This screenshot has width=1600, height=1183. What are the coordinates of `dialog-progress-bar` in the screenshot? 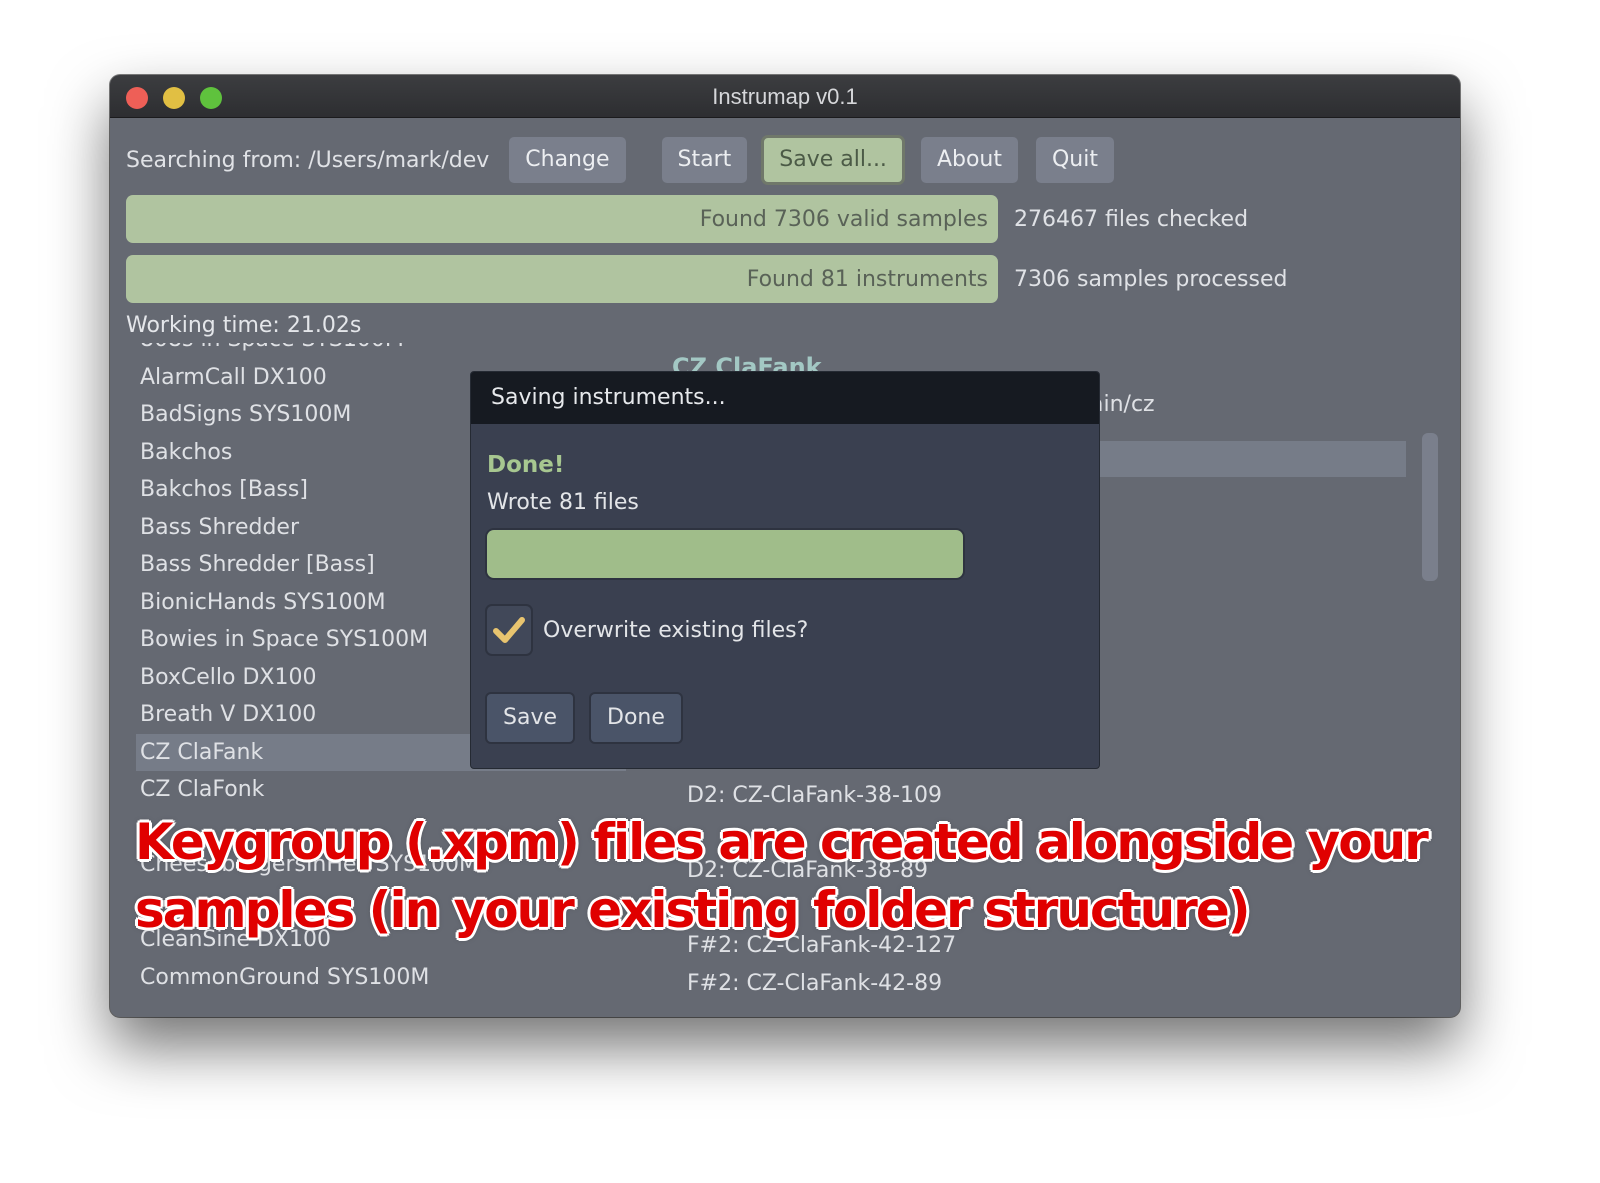 It's located at (725, 554).